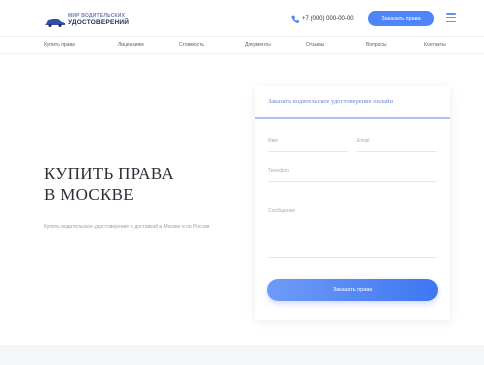 The height and width of the screenshot is (365, 484). Describe the element at coordinates (131, 45) in the screenshot. I see `nav-item-licenses: Лицензиям` at that location.